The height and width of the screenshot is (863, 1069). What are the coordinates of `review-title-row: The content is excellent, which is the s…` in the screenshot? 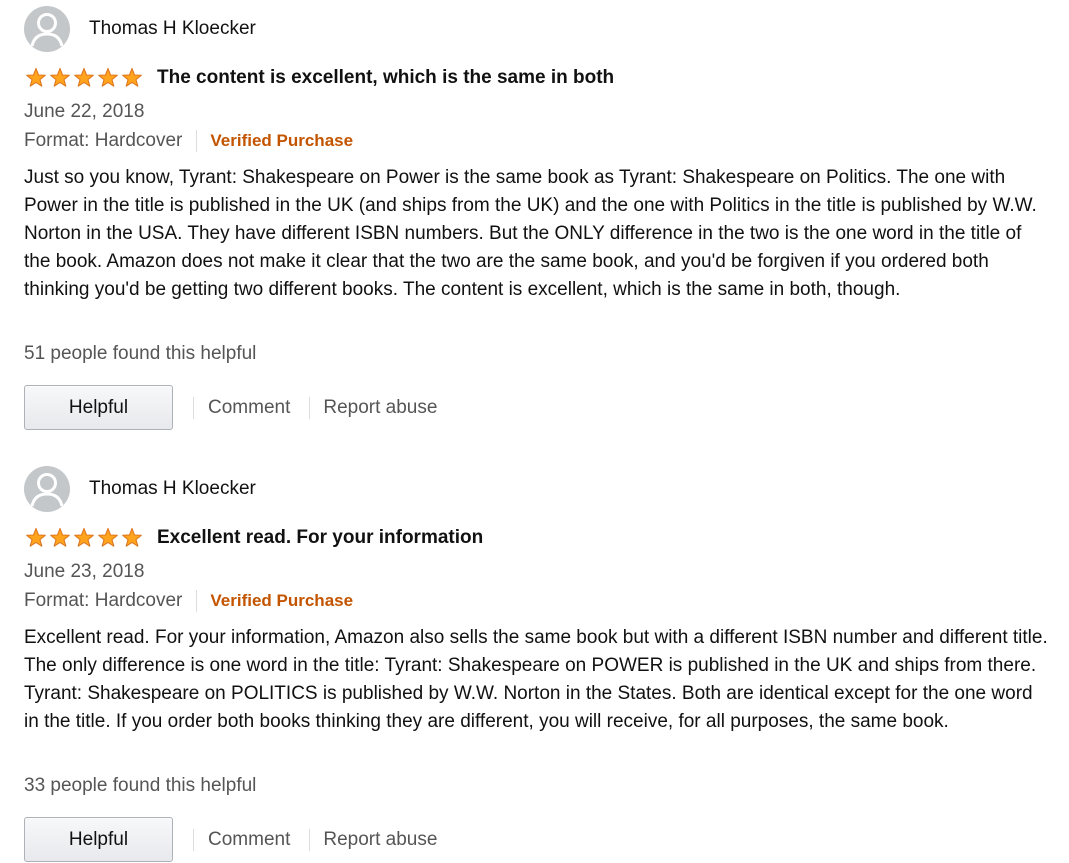 It's located at (319, 78).